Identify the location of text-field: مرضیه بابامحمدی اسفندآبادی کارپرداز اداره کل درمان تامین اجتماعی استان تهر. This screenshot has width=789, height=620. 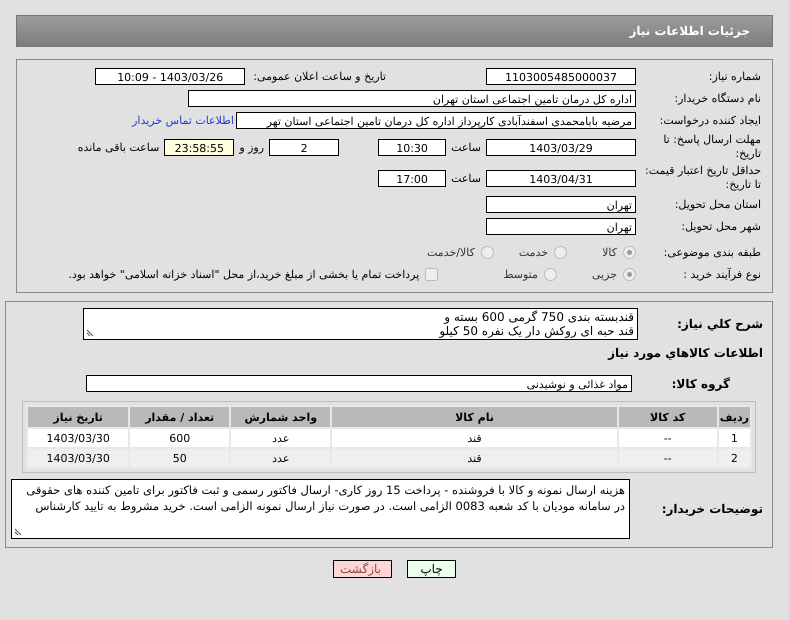
(436, 120).